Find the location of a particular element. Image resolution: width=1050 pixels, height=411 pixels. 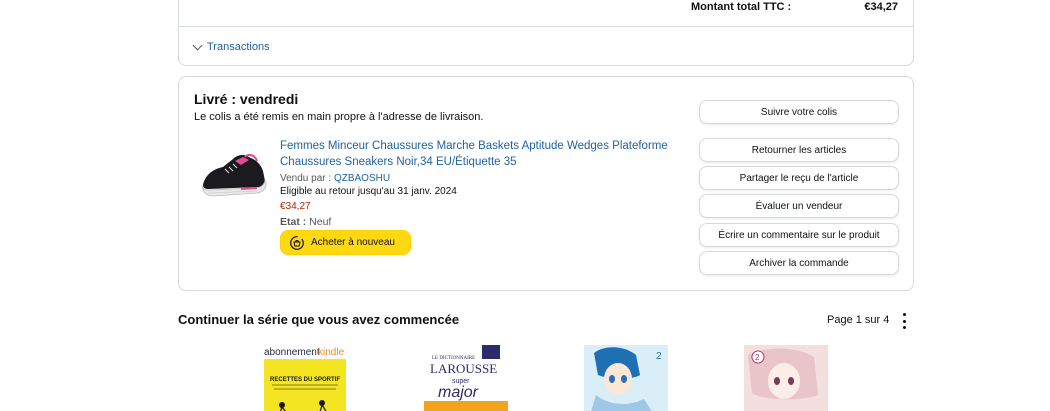

total-value: €34,27 is located at coordinates (881, 7).